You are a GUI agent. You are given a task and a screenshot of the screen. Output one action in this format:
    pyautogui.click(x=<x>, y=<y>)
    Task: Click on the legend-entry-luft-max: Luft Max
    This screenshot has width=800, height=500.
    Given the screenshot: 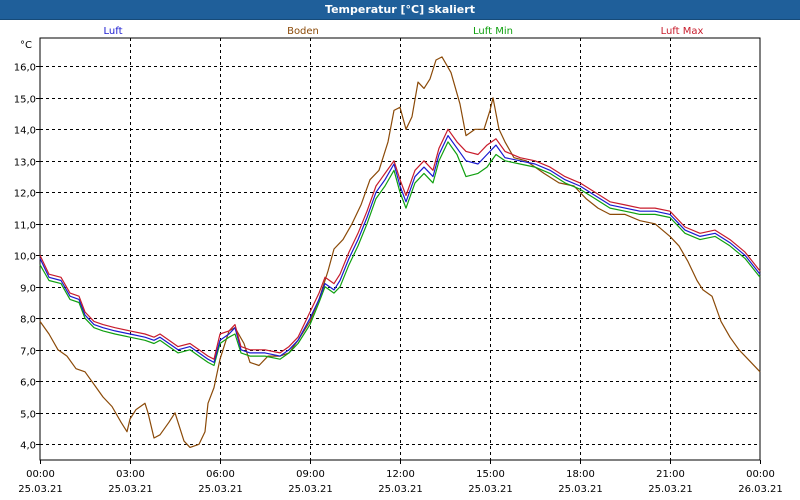 What is the action you would take?
    pyautogui.click(x=682, y=31)
    